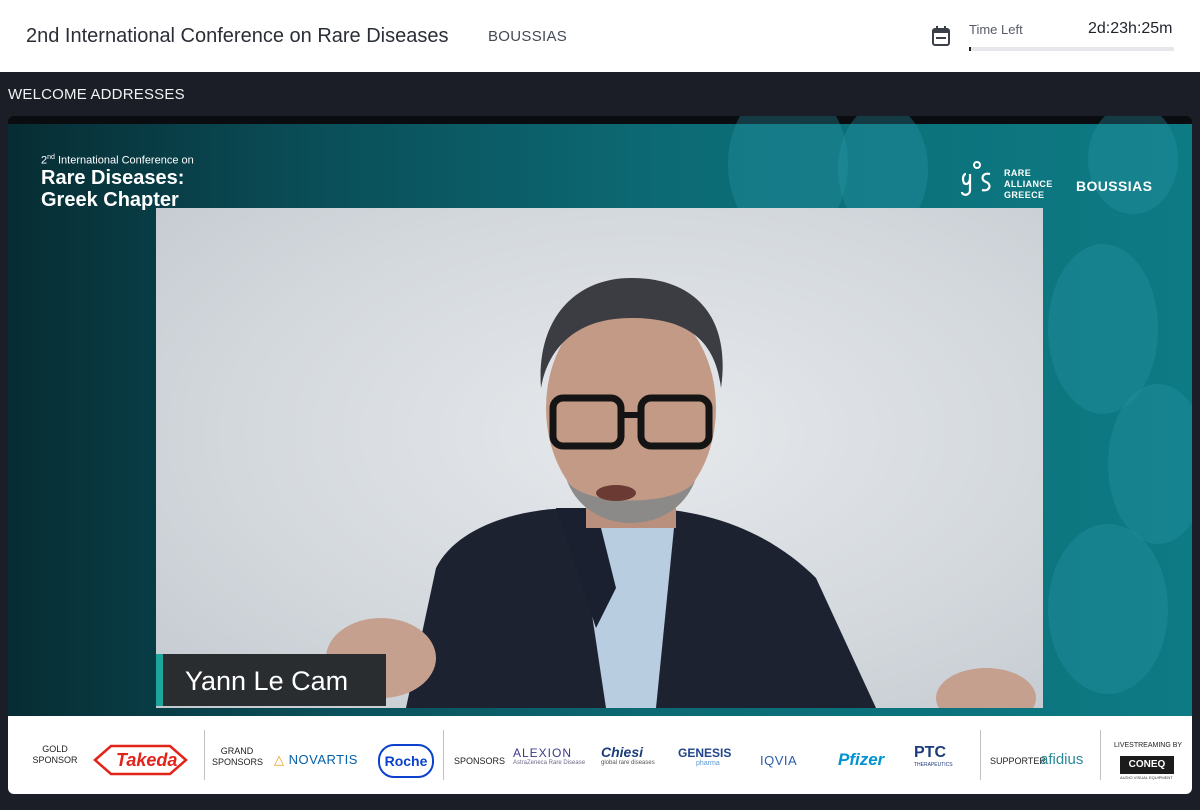 The width and height of the screenshot is (1200, 810). Describe the element at coordinates (316, 759) in the screenshot. I see `novartis-logo: △ NOVARTIS` at that location.